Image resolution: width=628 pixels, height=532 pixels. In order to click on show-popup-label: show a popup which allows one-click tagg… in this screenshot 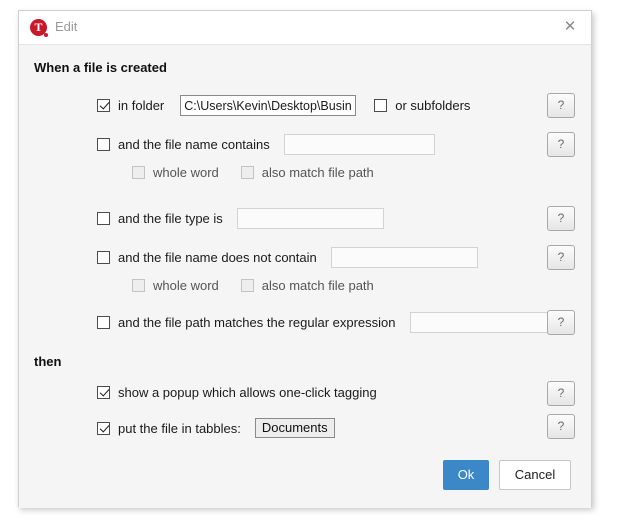, I will do `click(247, 392)`.